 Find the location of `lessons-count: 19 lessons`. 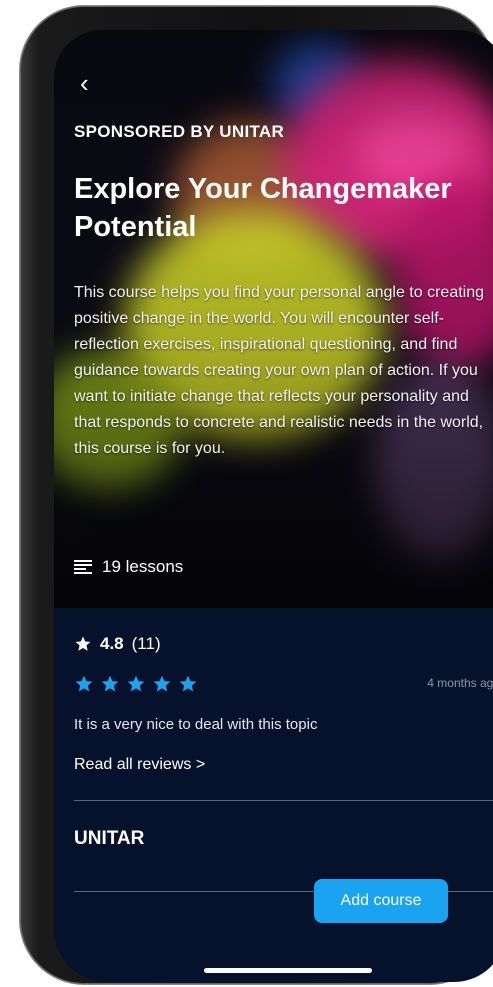

lessons-count: 19 lessons is located at coordinates (128, 567).